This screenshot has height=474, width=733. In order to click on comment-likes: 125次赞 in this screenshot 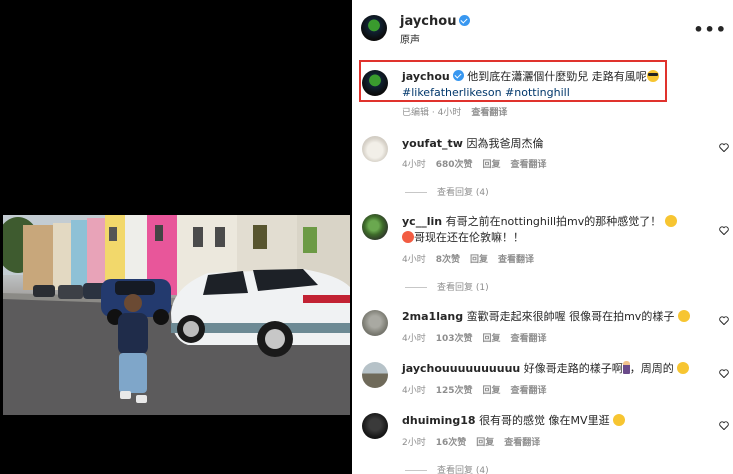, I will do `click(454, 391)`.